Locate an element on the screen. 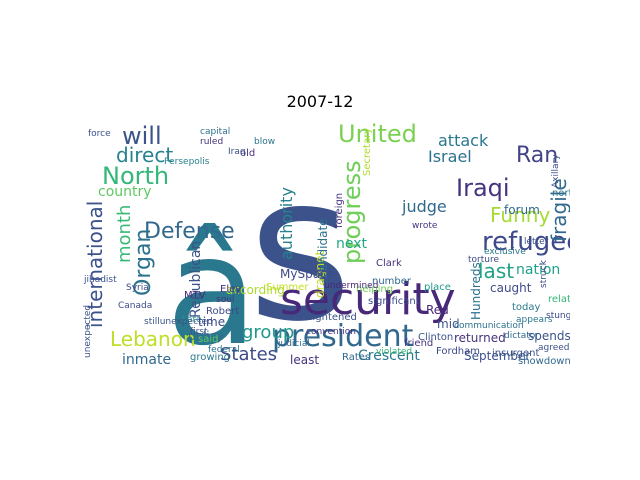 This screenshot has width=640, height=480. cloud-word: Secretary is located at coordinates (367, 152).